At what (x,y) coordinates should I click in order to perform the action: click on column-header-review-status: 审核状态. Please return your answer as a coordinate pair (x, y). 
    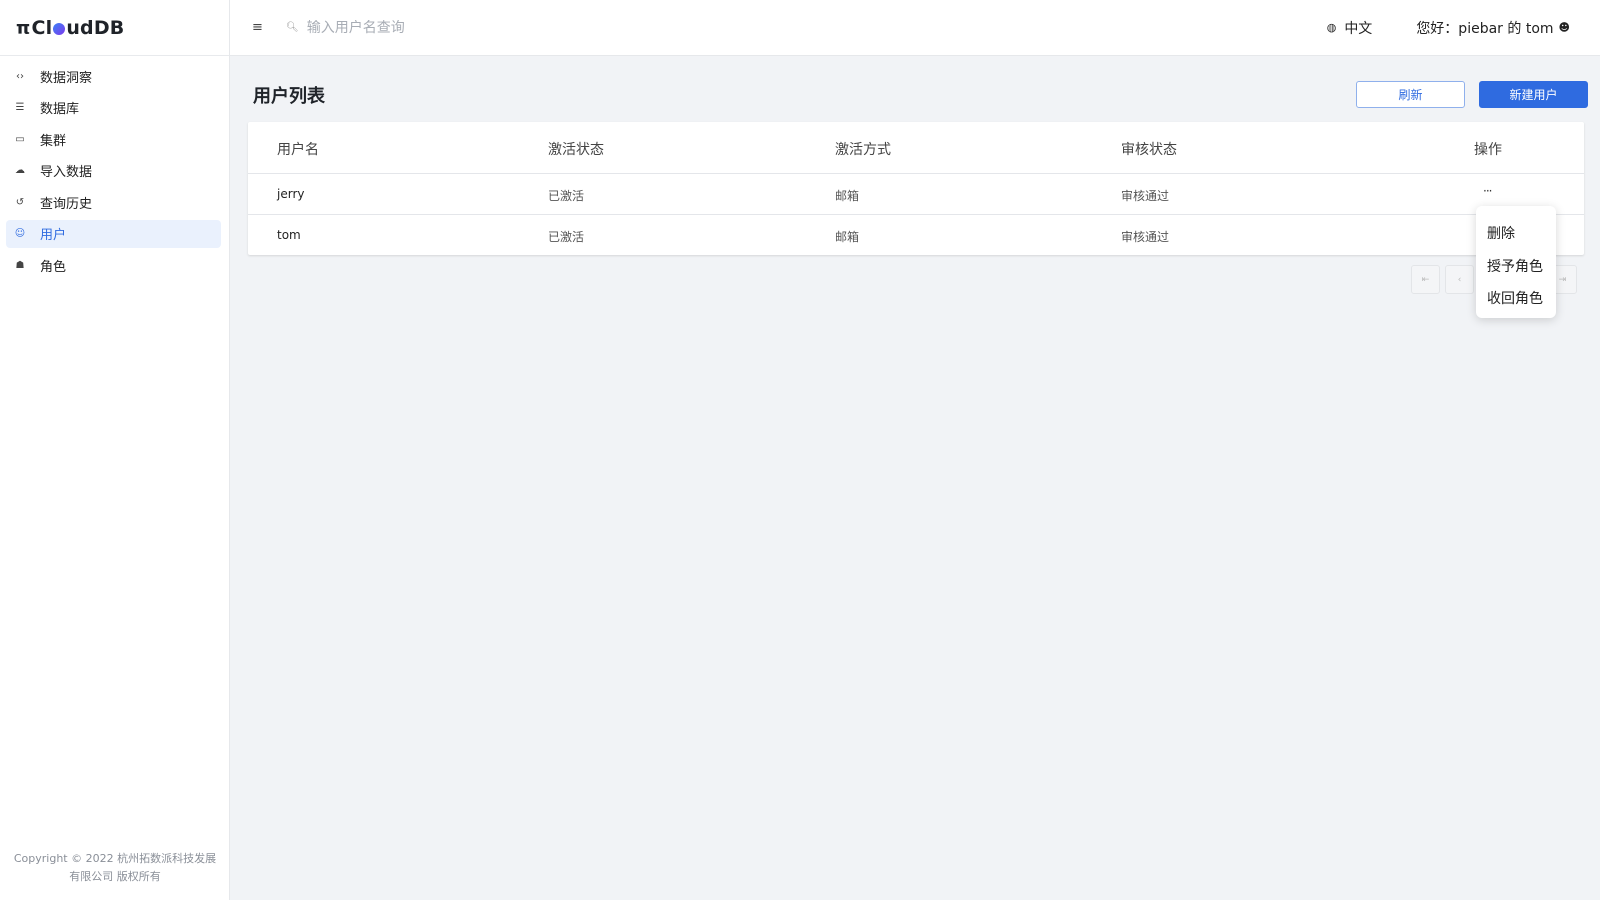
    Looking at the image, I should click on (1149, 150).